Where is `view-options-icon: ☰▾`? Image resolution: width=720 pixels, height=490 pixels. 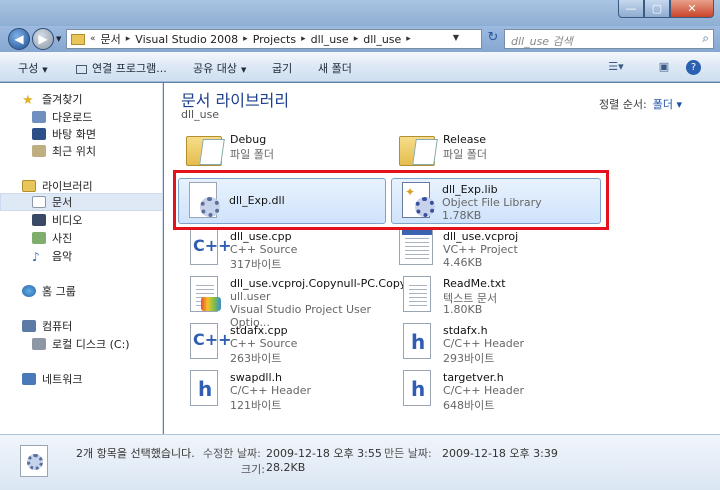
view-options-icon: ☰▾ is located at coordinates (616, 67).